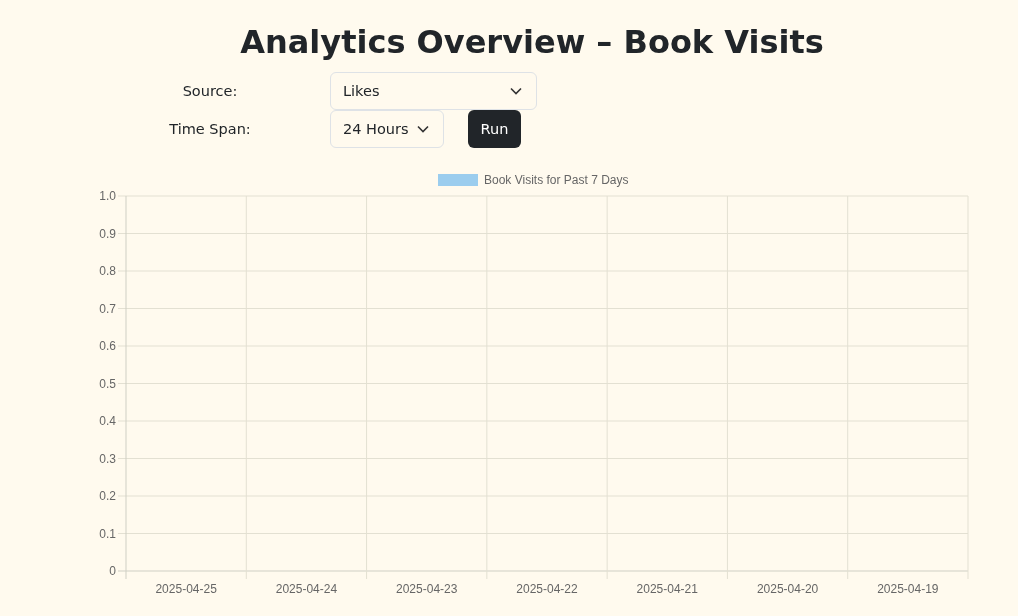 The image size is (1018, 616). Describe the element at coordinates (107, 271) in the screenshot. I see `y-axis-label: 0.8` at that location.